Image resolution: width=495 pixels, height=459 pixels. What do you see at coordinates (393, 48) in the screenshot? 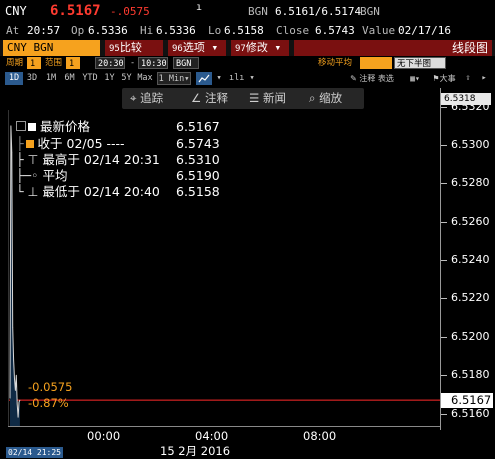
I see `chart-type-title: 线段图` at bounding box center [393, 48].